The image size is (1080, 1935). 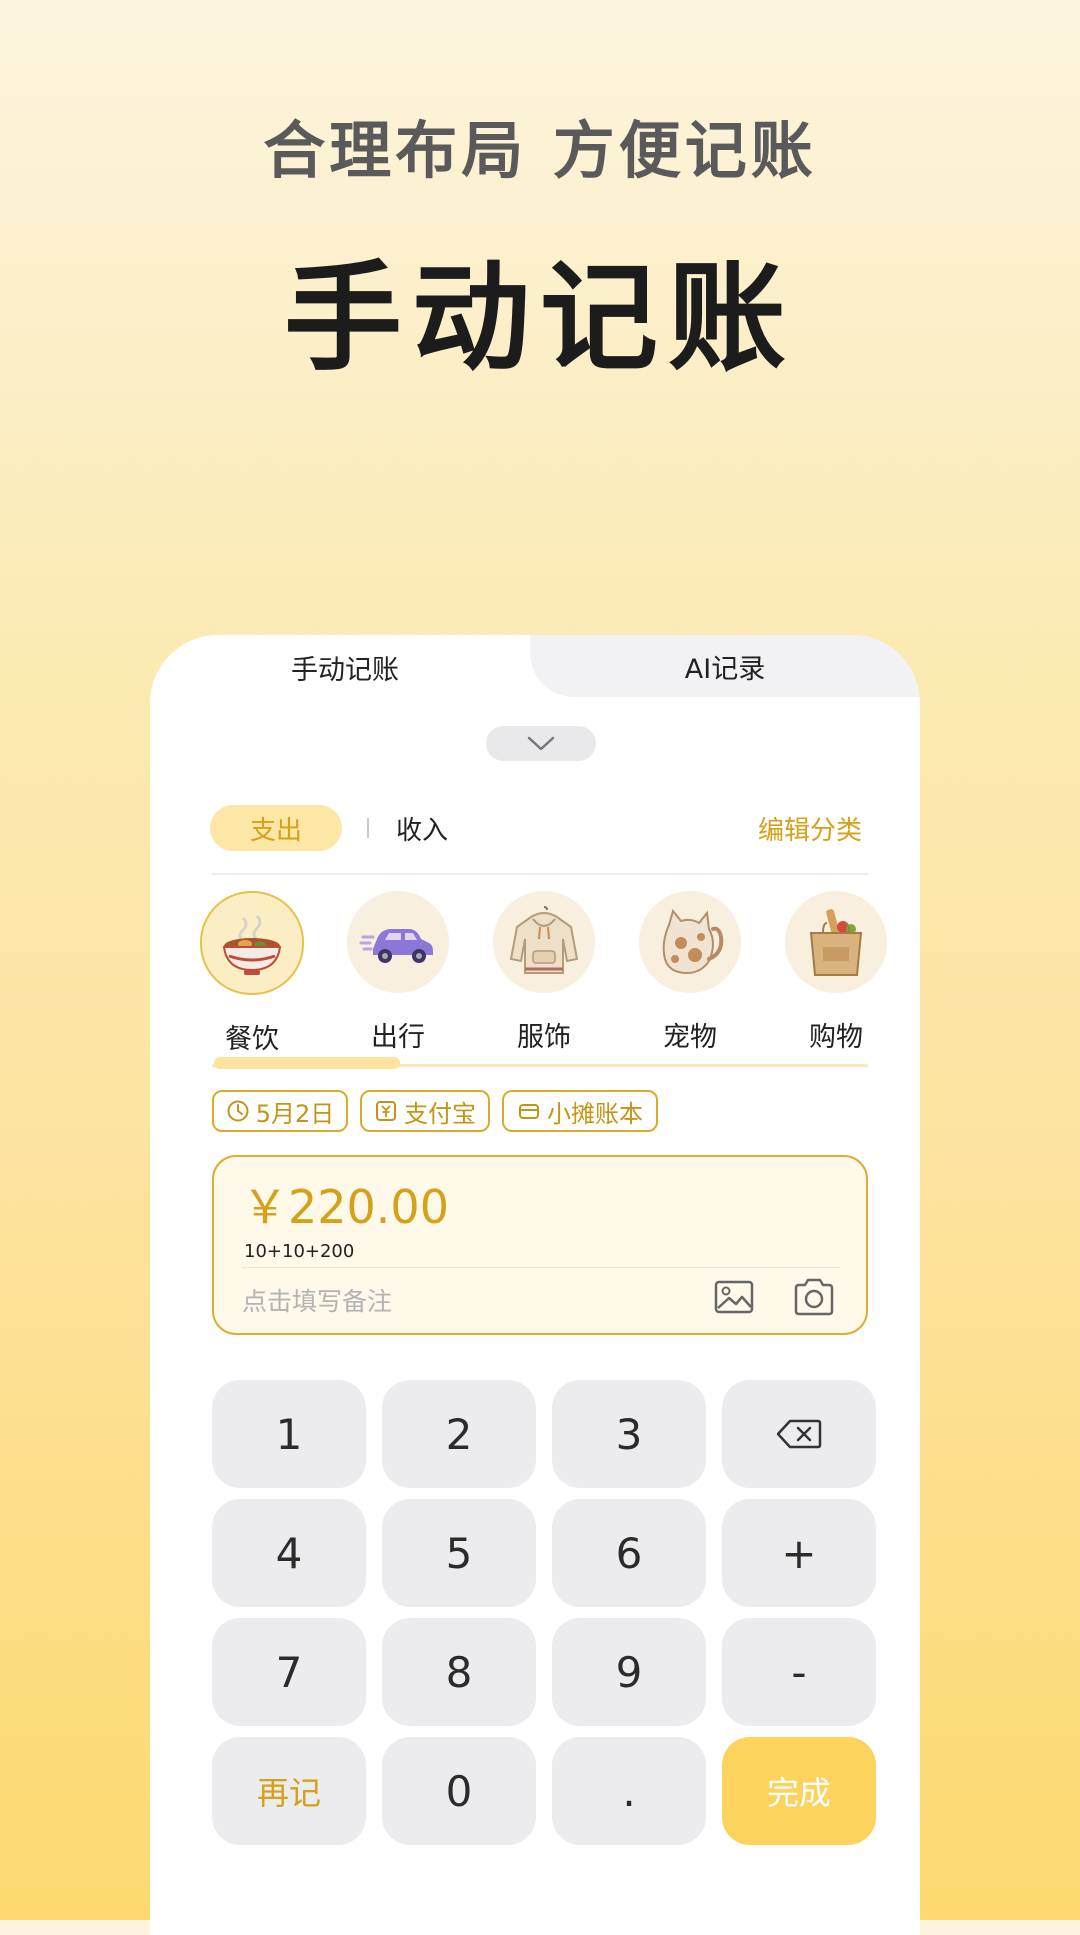 What do you see at coordinates (295, 1113) in the screenshot?
I see `date-label: 5月2日` at bounding box center [295, 1113].